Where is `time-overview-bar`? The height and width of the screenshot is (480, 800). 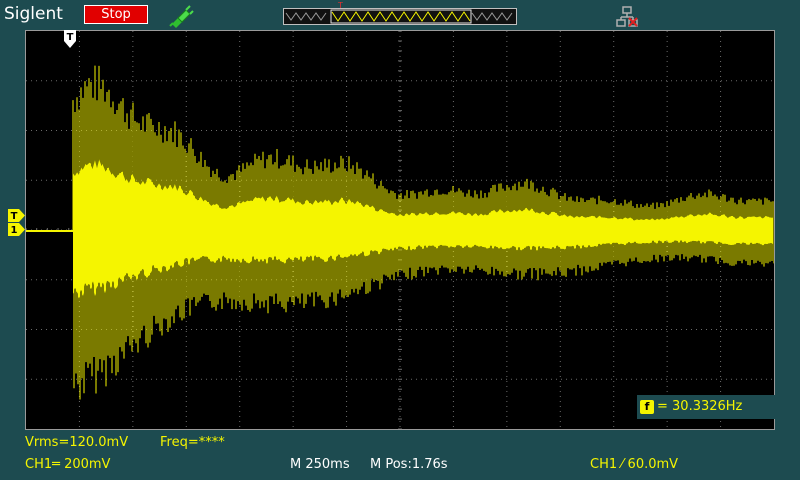
time-overview-bar is located at coordinates (400, 16).